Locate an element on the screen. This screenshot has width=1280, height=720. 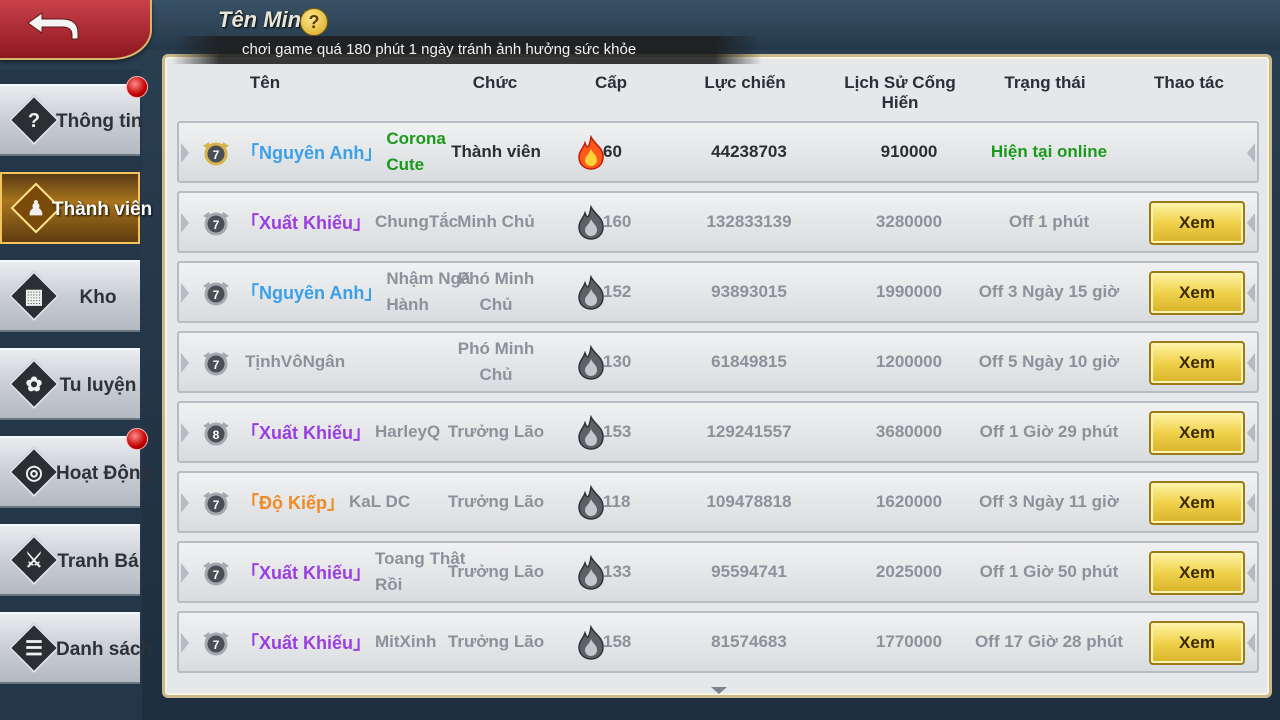
scroll-down-icon is located at coordinates (719, 690).